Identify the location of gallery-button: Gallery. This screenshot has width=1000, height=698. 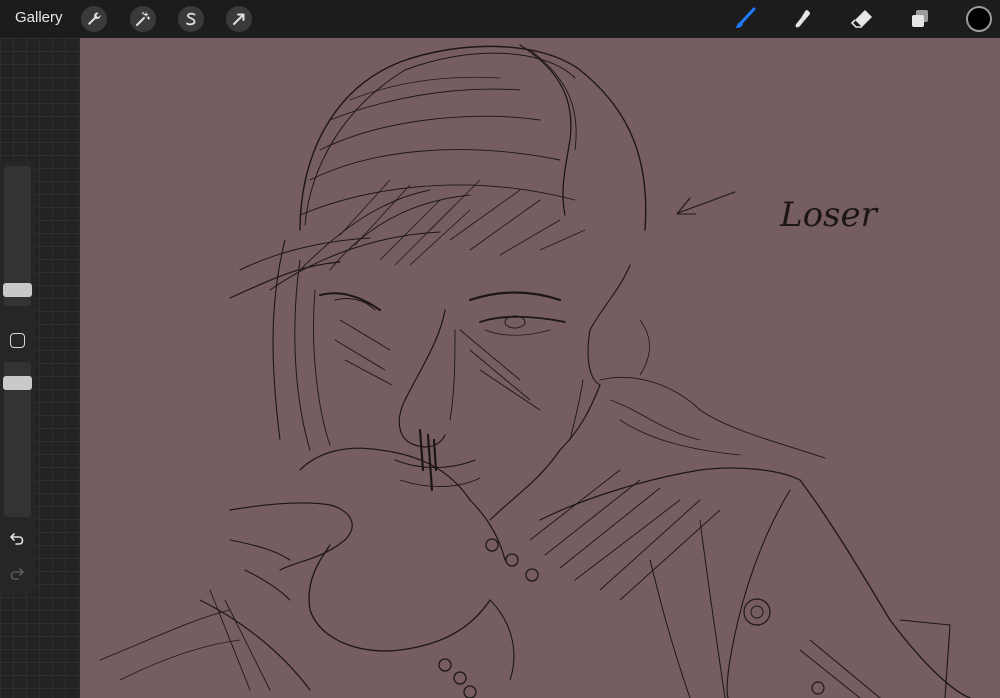
(39, 18).